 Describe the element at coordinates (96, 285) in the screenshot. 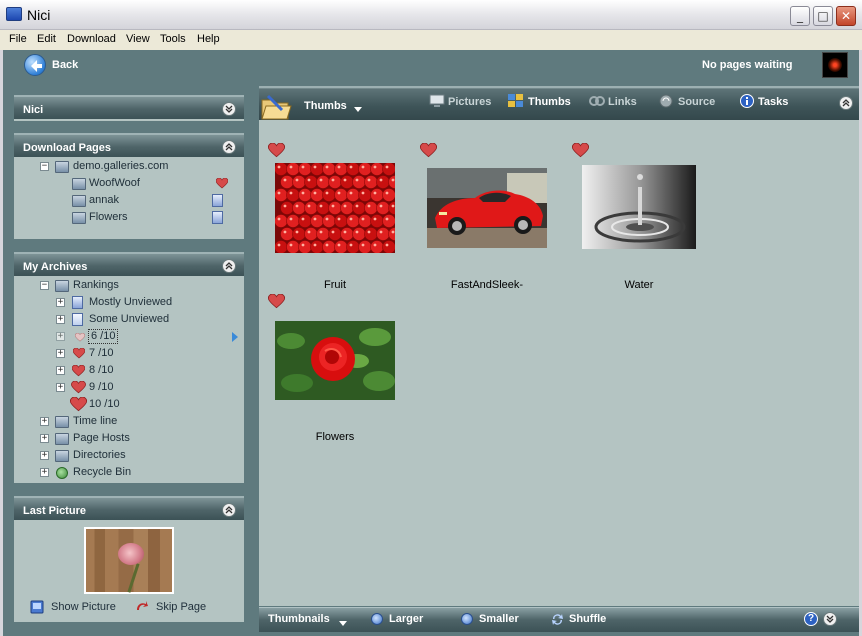

I see `rankings-label: Rankings` at that location.